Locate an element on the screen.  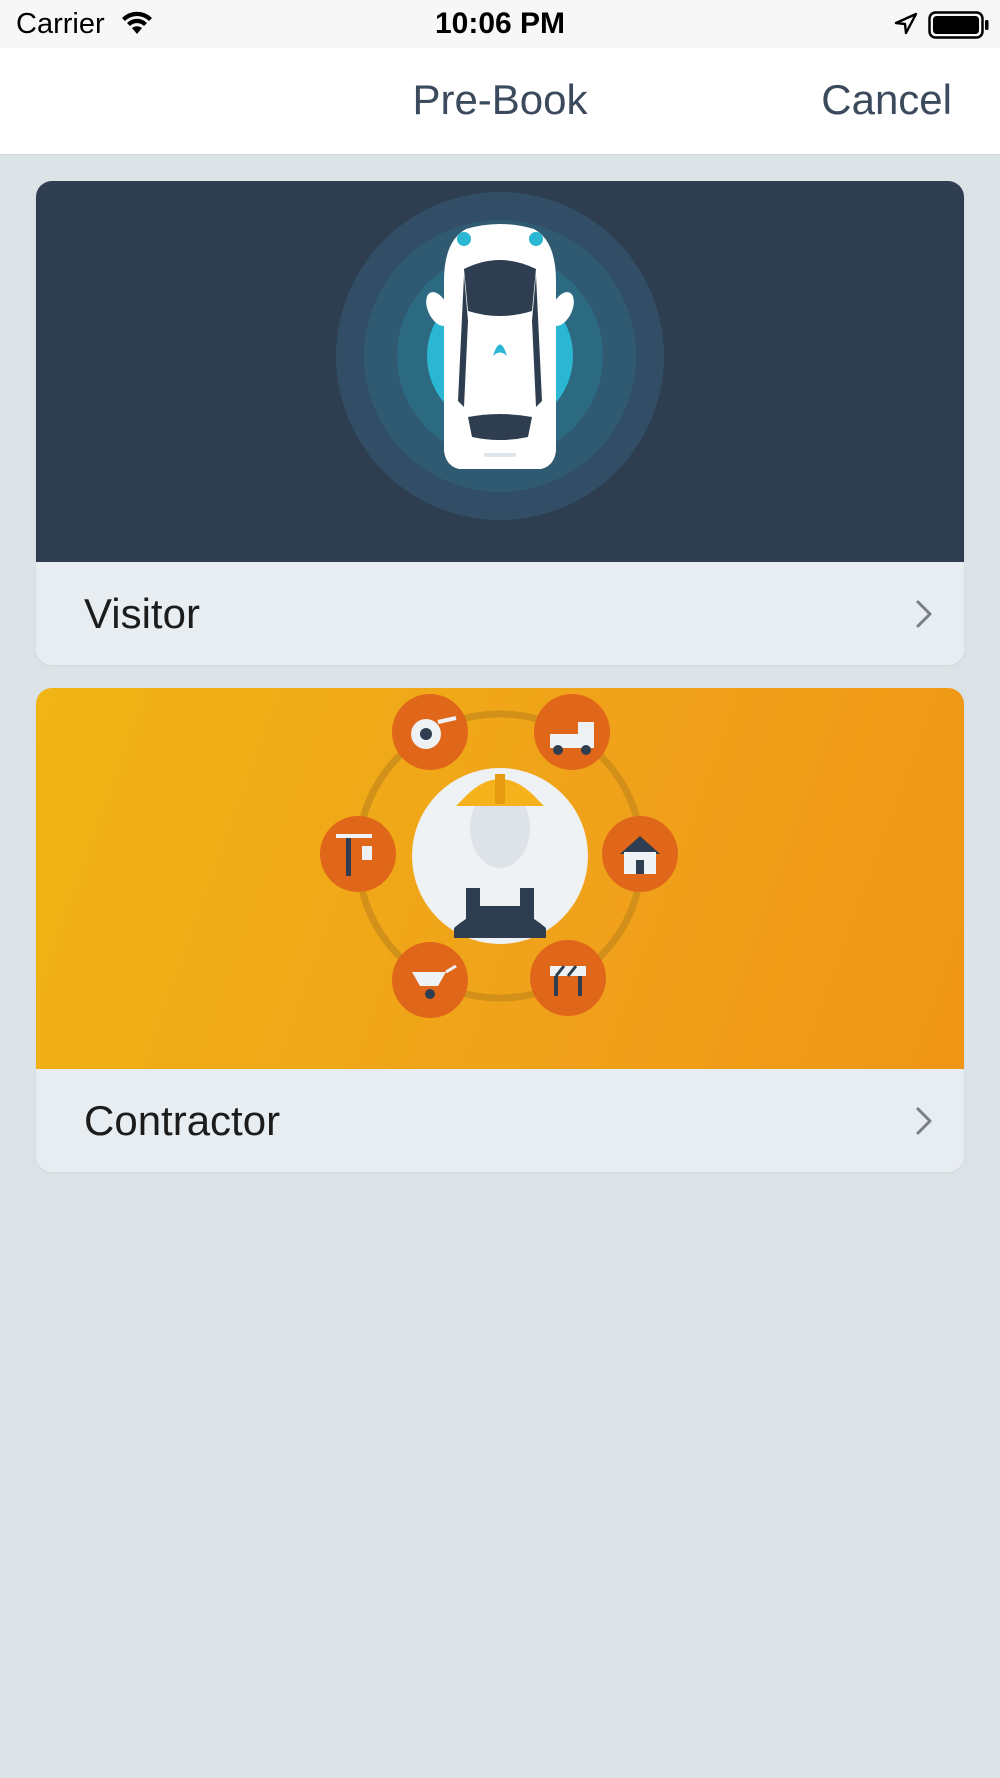
contractor-worker-illustration is located at coordinates (499, 856).